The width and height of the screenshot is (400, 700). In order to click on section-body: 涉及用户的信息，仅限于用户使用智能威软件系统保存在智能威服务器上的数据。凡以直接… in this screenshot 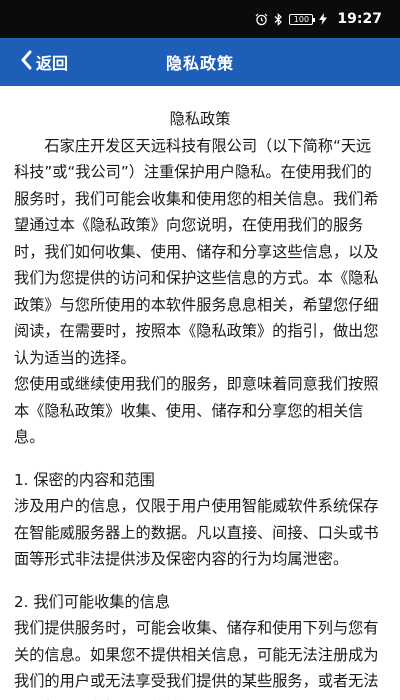, I will do `click(196, 532)`.